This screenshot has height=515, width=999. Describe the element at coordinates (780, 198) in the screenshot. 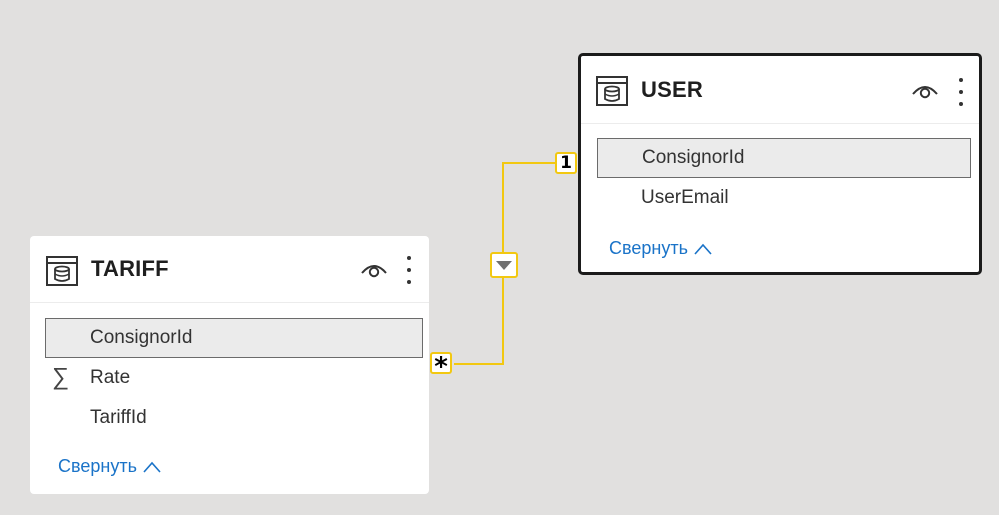

I see `field-useremail: UserEmail` at that location.